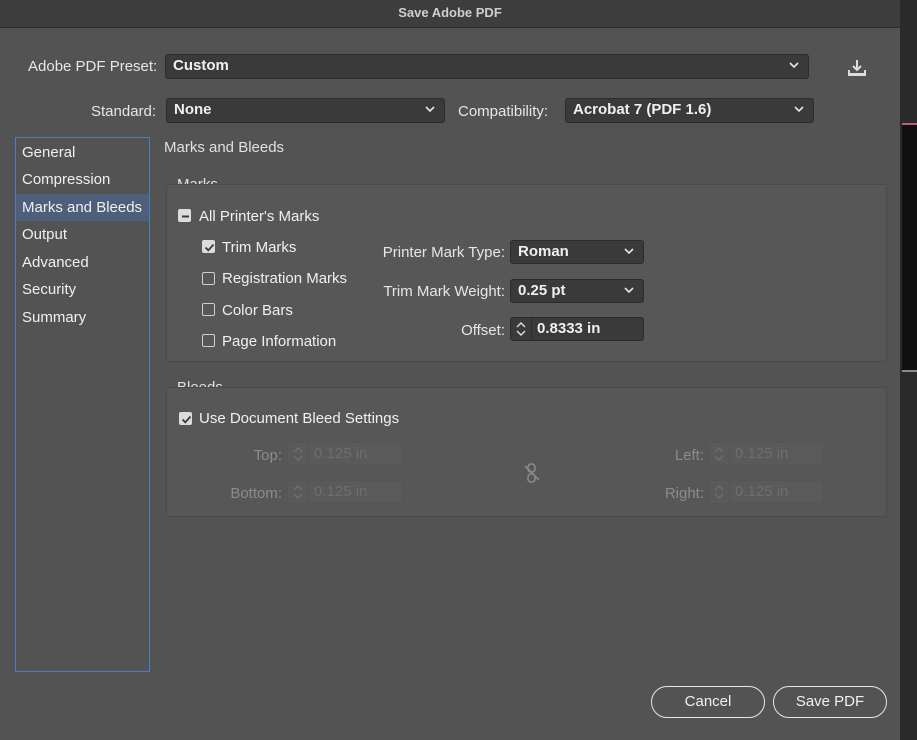 The width and height of the screenshot is (917, 740). Describe the element at coordinates (299, 418) in the screenshot. I see `use-document-bleed-label: Use Document Bleed Settings` at that location.